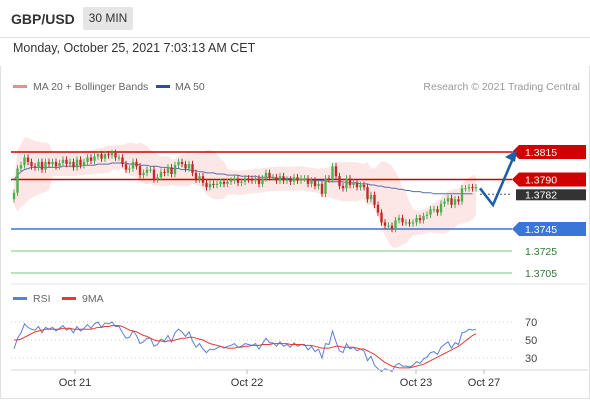 Image resolution: width=590 pixels, height=400 pixels. I want to click on x-tick-label: Oct 21, so click(75, 383).